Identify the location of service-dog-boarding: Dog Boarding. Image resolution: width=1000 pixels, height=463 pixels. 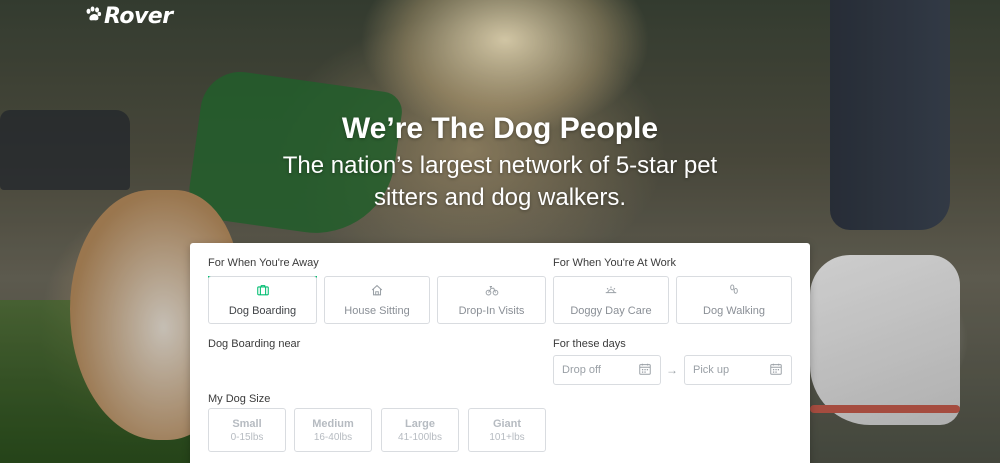
(262, 300).